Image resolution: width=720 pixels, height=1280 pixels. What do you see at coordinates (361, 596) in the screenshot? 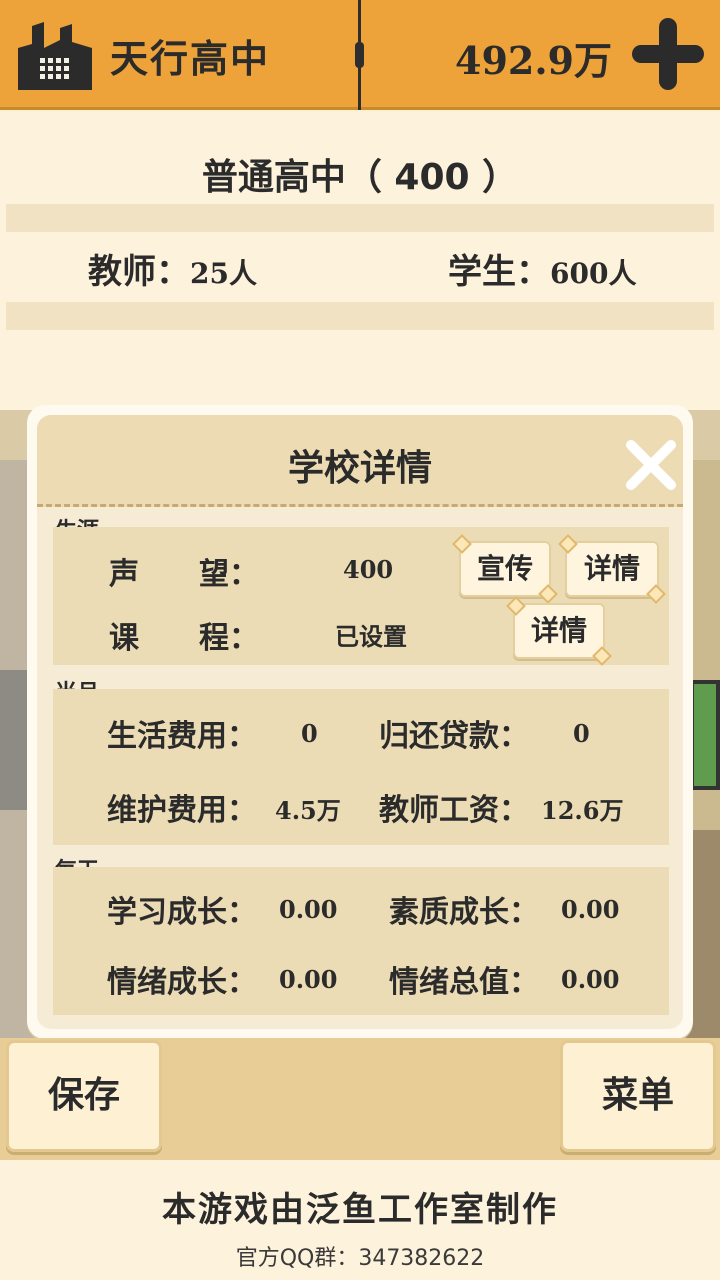
I see `career-section: 声 望： 400 宣传 详情 课 程： 已设置 详情` at bounding box center [361, 596].